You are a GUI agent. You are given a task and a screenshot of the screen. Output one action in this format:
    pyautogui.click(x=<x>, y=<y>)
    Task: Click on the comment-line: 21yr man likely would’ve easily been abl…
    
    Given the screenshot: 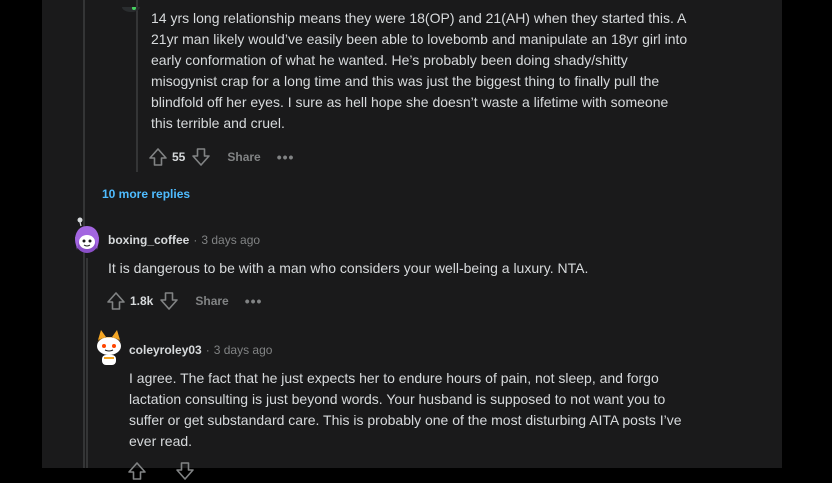 What is the action you would take?
    pyautogui.click(x=419, y=39)
    